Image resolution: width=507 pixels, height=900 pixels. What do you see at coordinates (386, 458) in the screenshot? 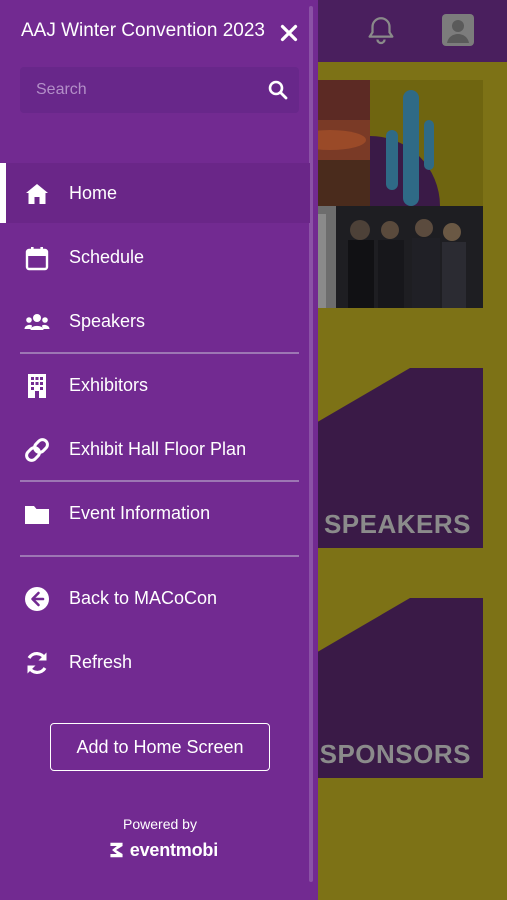
I see `speakers-tile: SPEAKERS` at bounding box center [386, 458].